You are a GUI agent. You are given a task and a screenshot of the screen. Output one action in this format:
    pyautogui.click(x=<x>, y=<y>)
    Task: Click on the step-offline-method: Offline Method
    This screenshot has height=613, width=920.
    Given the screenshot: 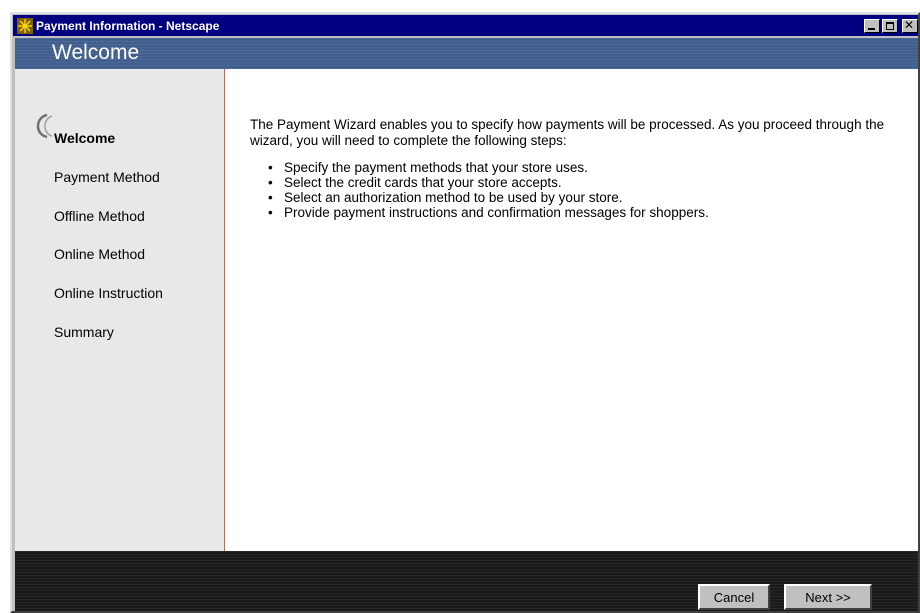 What is the action you would take?
    pyautogui.click(x=99, y=216)
    